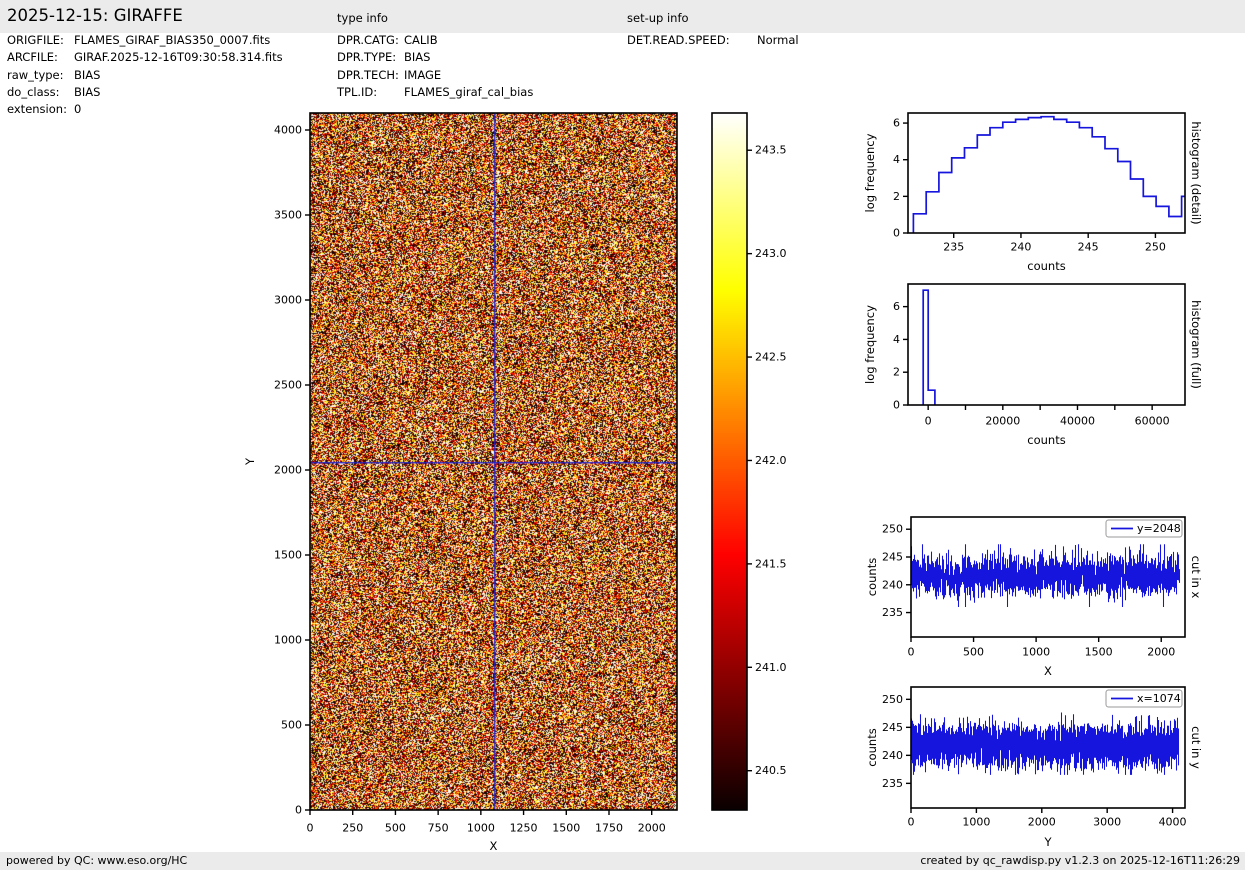  Describe the element at coordinates (1045, 575) in the screenshot. I see `cut_x-noise-line` at that location.